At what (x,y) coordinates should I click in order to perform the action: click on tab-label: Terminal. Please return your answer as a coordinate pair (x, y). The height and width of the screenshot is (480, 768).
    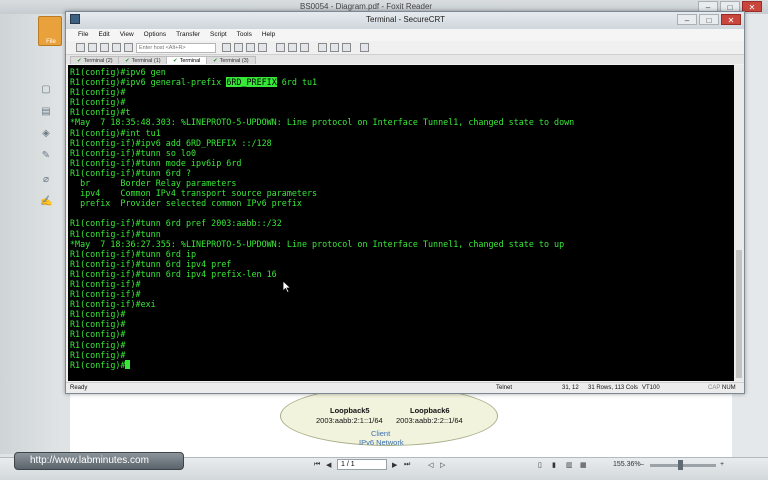
    Looking at the image, I should click on (190, 61).